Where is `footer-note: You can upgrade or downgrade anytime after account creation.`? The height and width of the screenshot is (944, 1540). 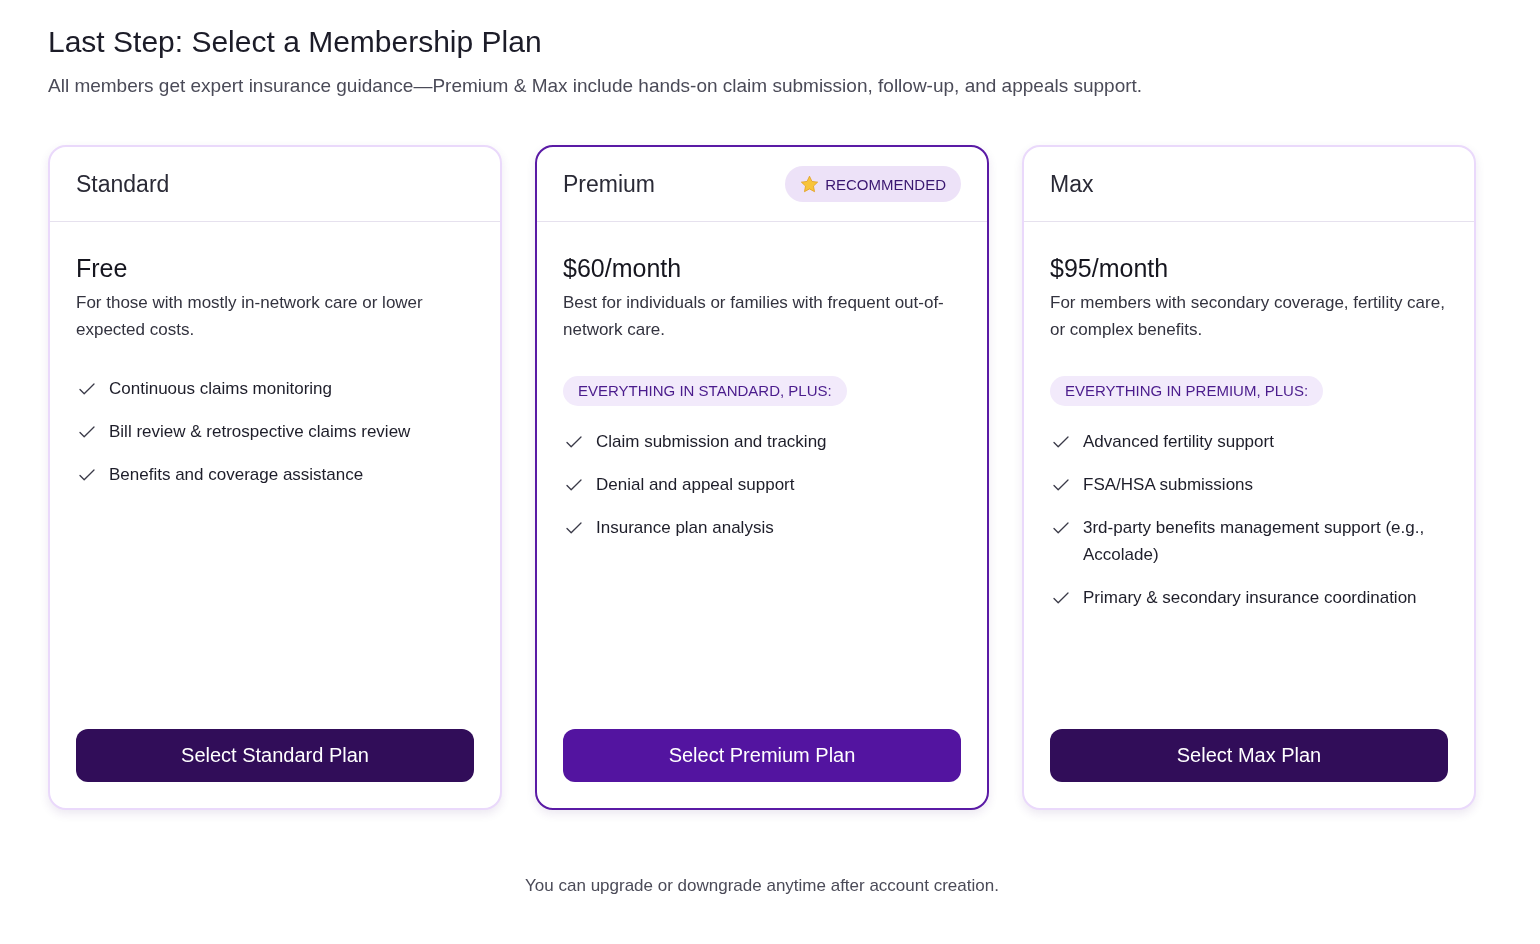
footer-note: You can upgrade or downgrade anytime after account creation. is located at coordinates (762, 886).